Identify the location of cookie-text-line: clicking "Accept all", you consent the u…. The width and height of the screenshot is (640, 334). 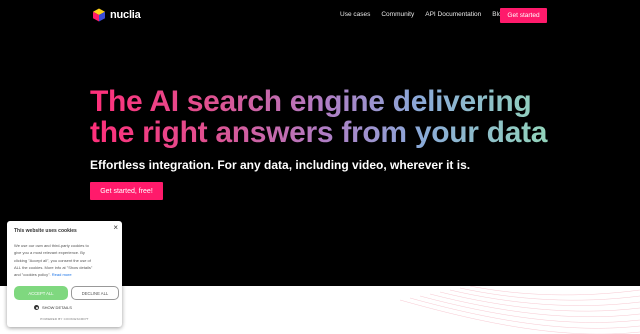
(52, 260).